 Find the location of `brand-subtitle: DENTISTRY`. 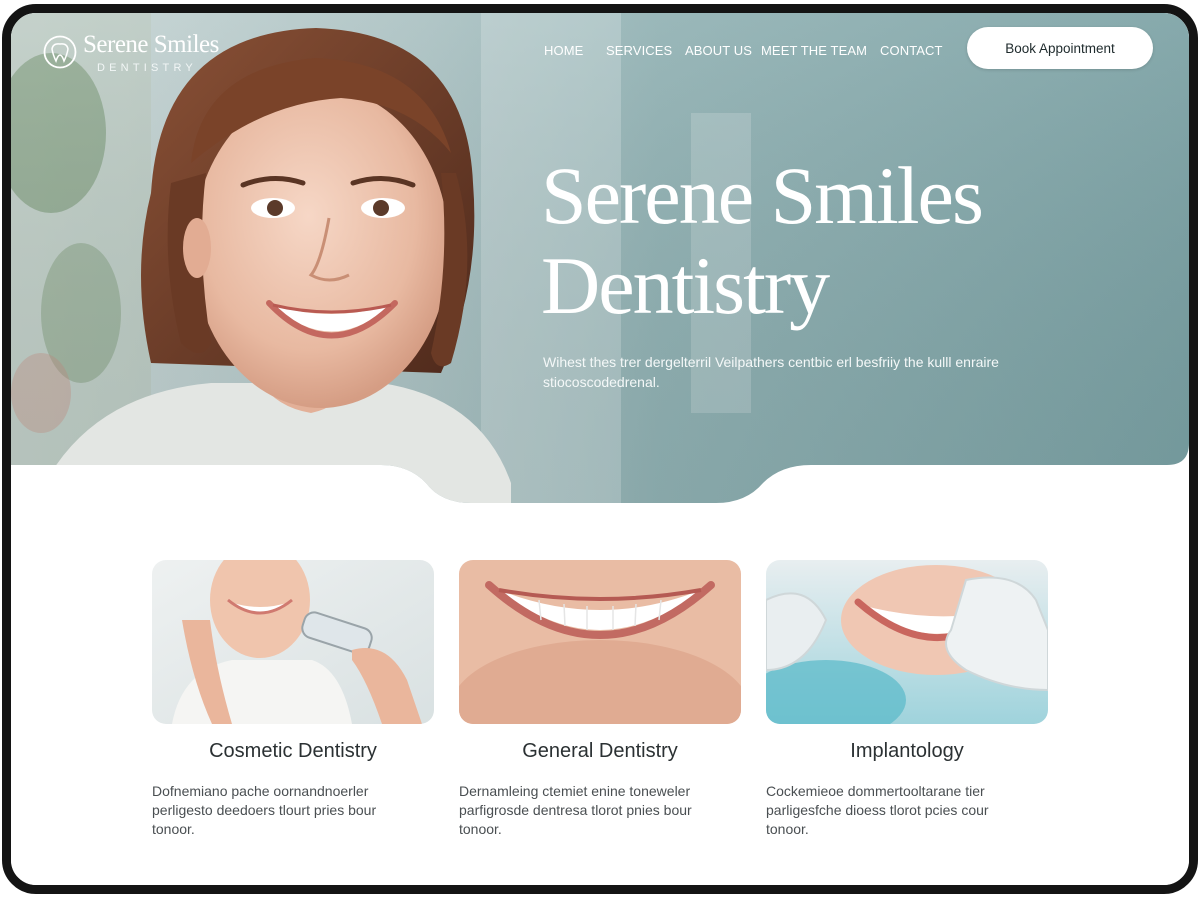

brand-subtitle: DENTISTRY is located at coordinates (147, 68).